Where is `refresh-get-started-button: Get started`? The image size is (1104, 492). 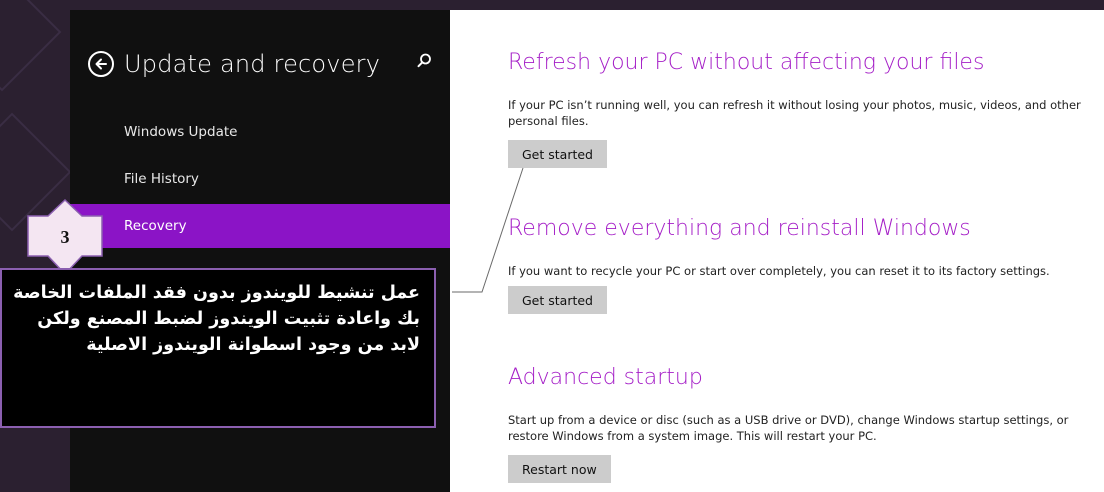
refresh-get-started-button: Get started is located at coordinates (557, 154).